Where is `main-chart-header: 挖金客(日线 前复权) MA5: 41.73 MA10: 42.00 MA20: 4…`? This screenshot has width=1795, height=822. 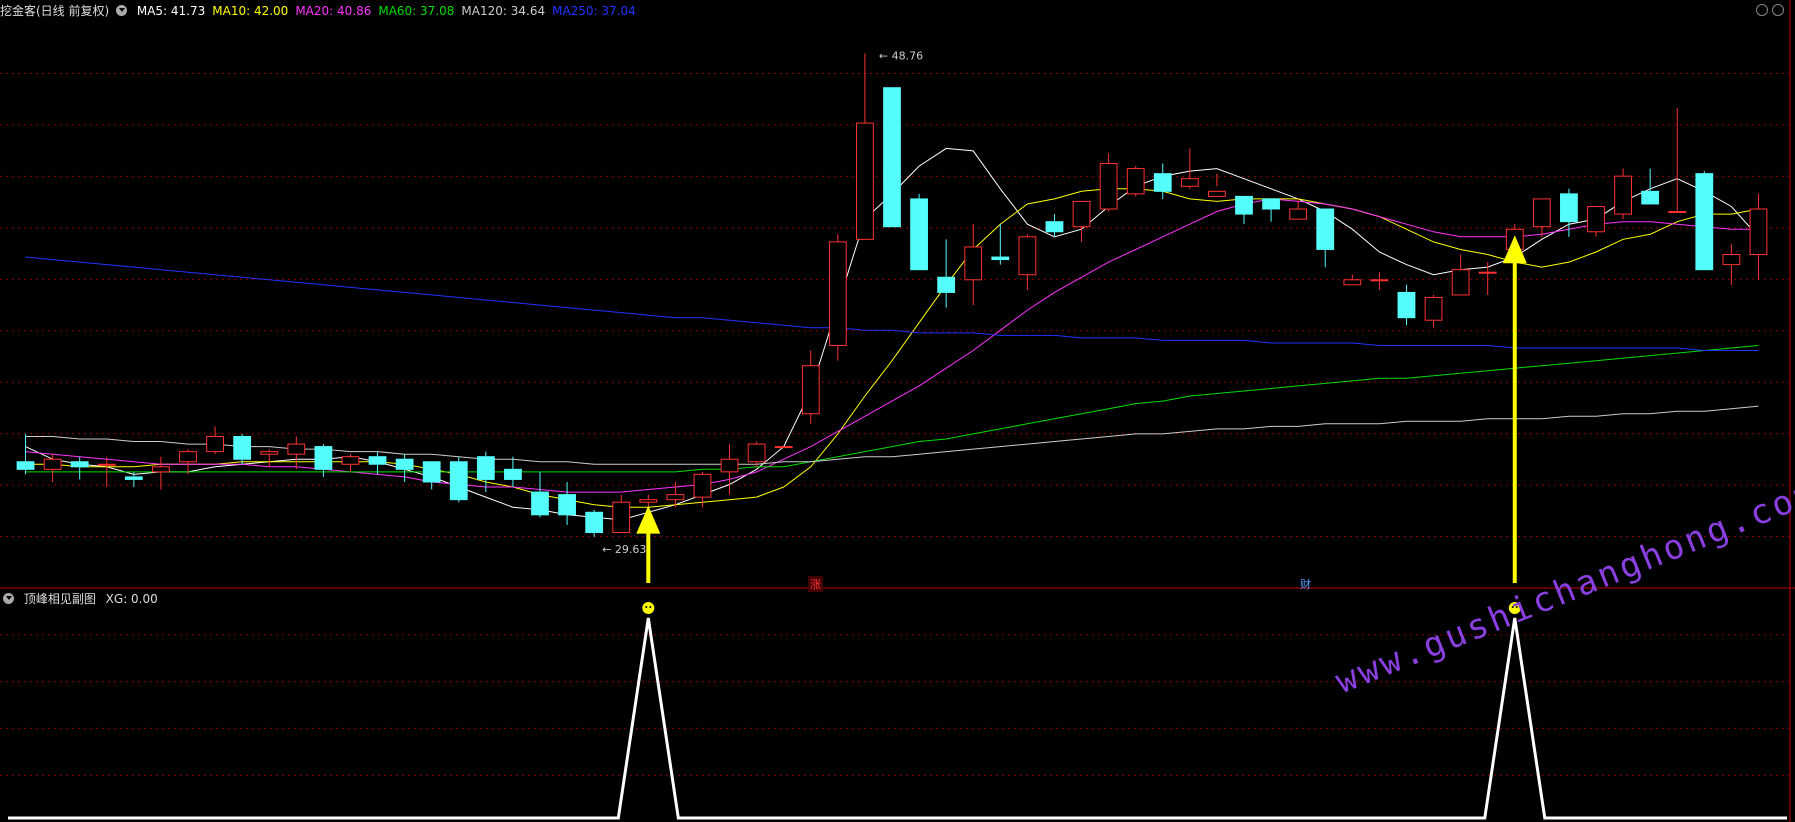 main-chart-header: 挖金客(日线 前复权) MA5: 41.73 MA10: 42.00 MA20: 4… is located at coordinates (321, 11).